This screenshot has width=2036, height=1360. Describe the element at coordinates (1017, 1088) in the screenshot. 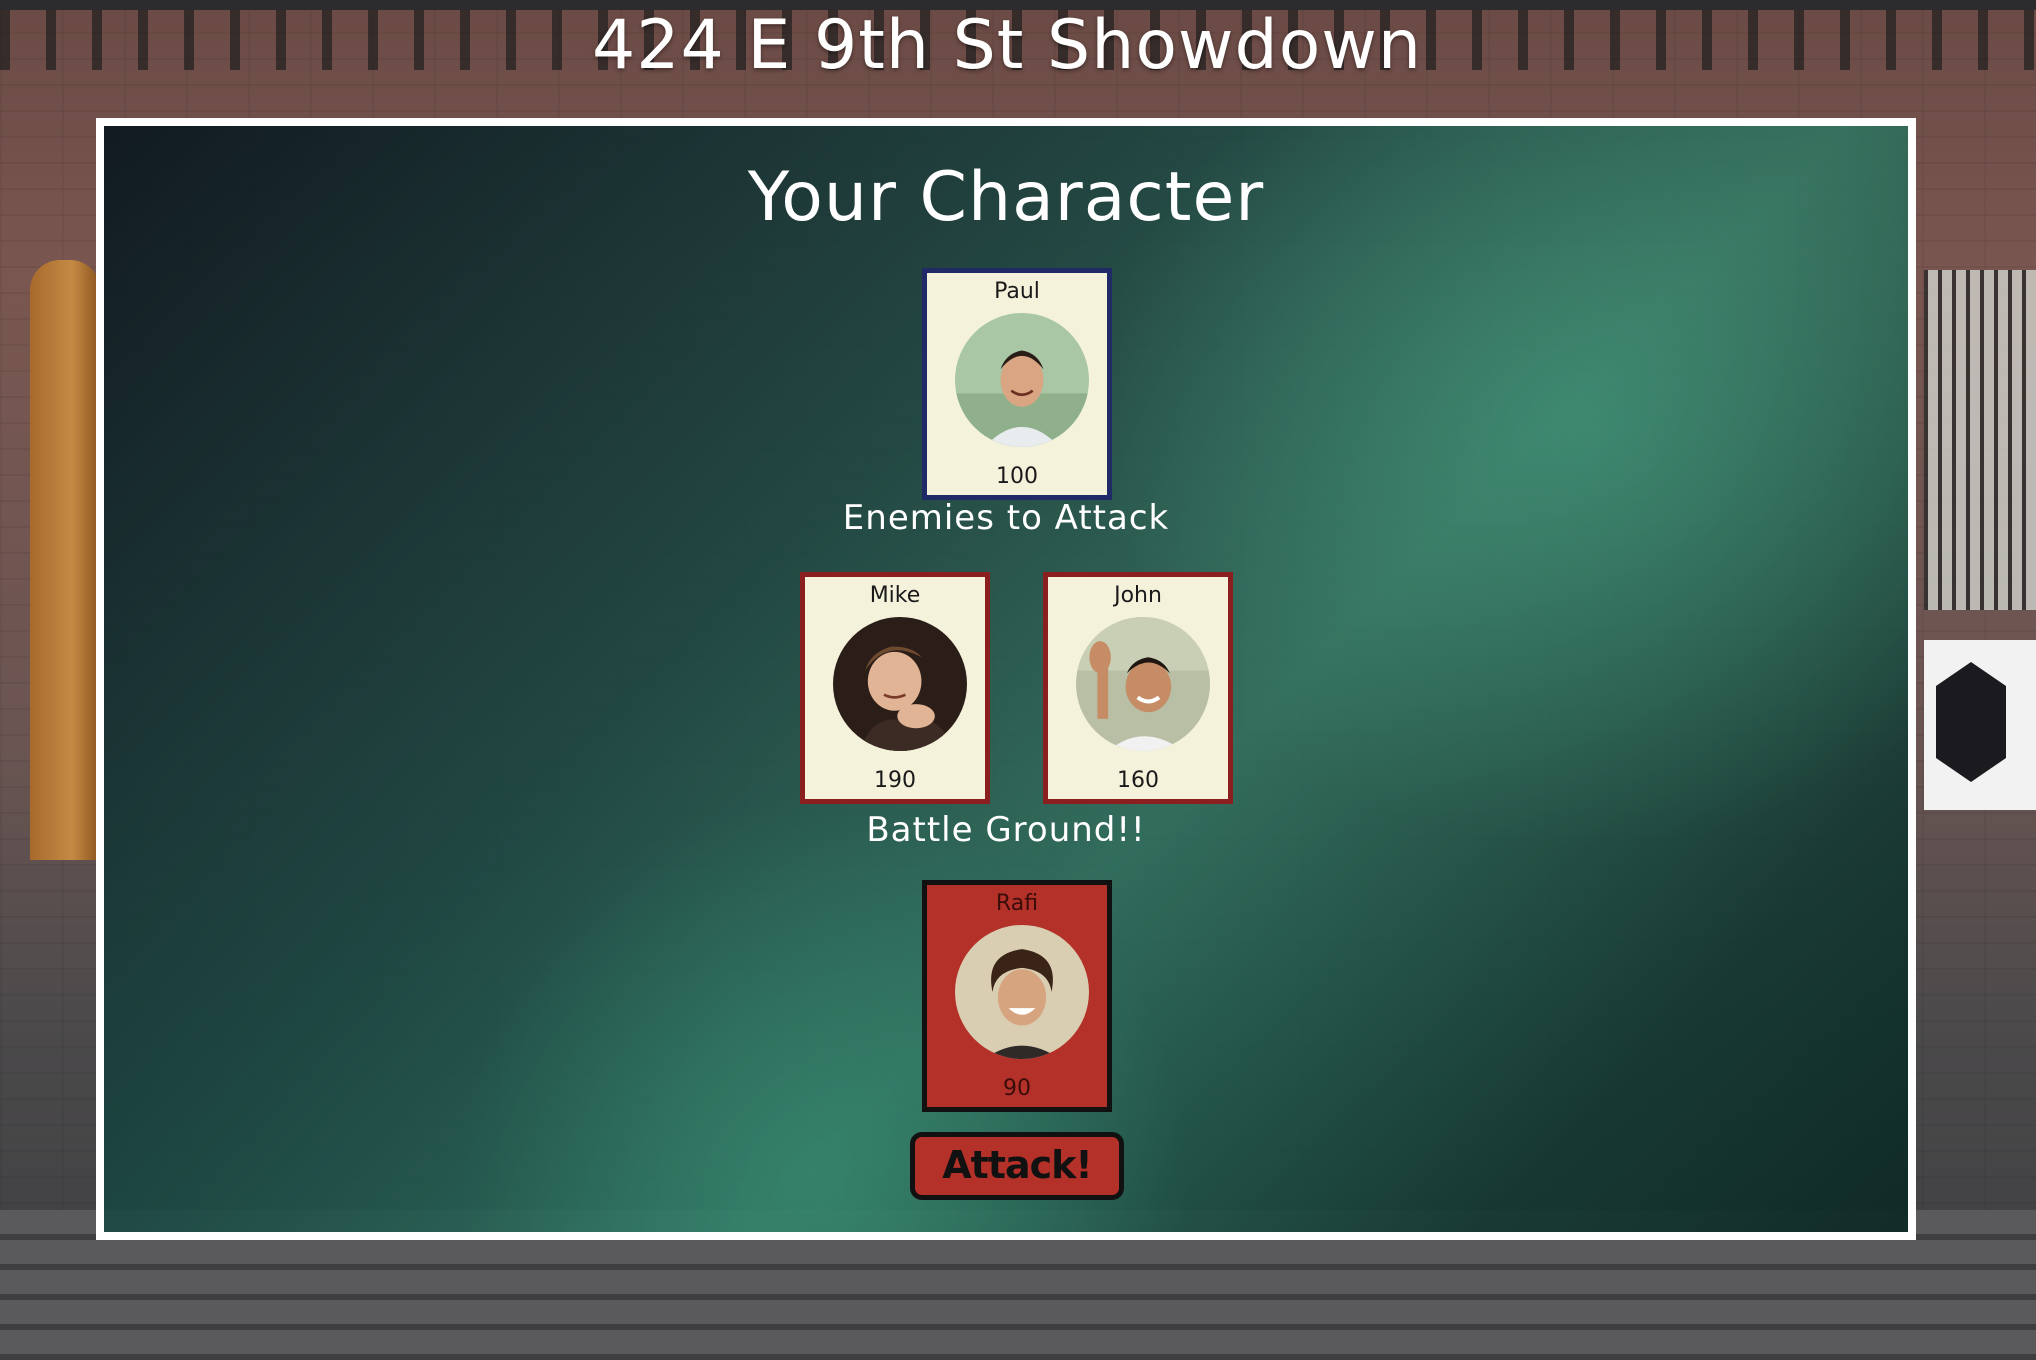

I see `character-hp: 90` at that location.